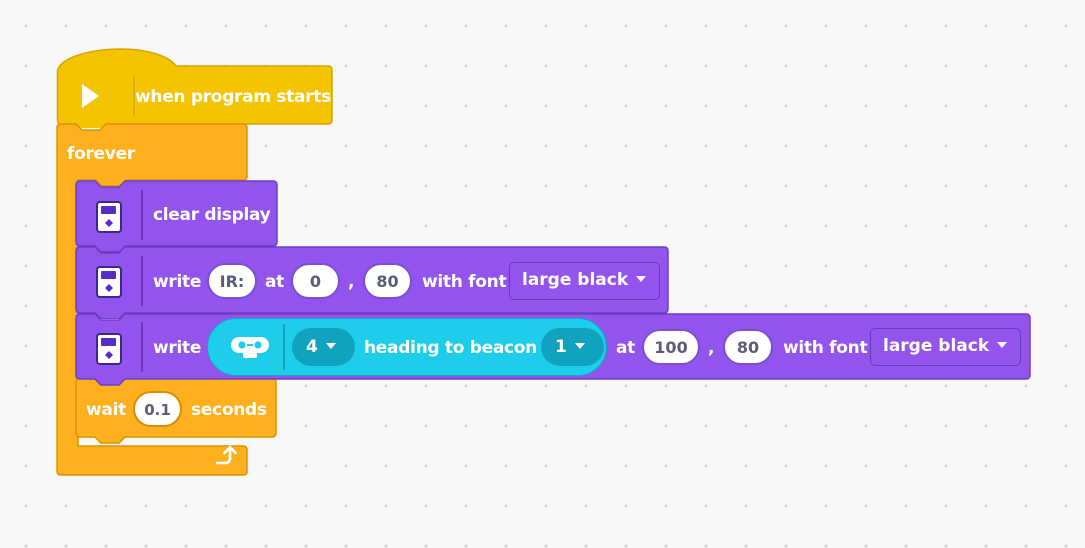  What do you see at coordinates (90, 96) in the screenshot?
I see `play-icon` at bounding box center [90, 96].